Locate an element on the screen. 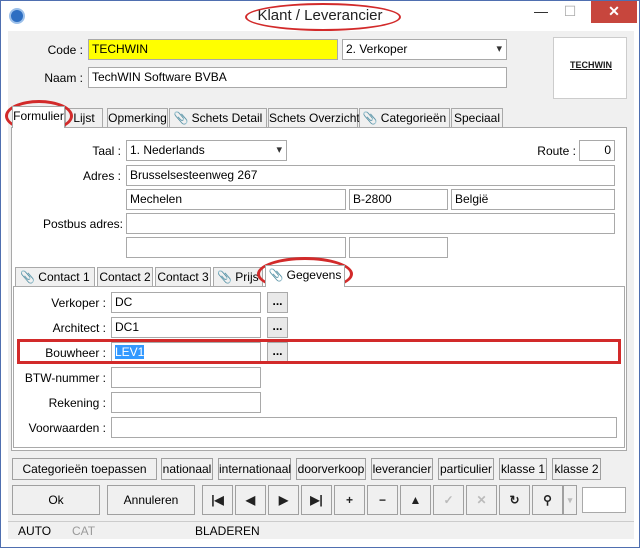  confirm-icon: ✓ is located at coordinates (448, 500).